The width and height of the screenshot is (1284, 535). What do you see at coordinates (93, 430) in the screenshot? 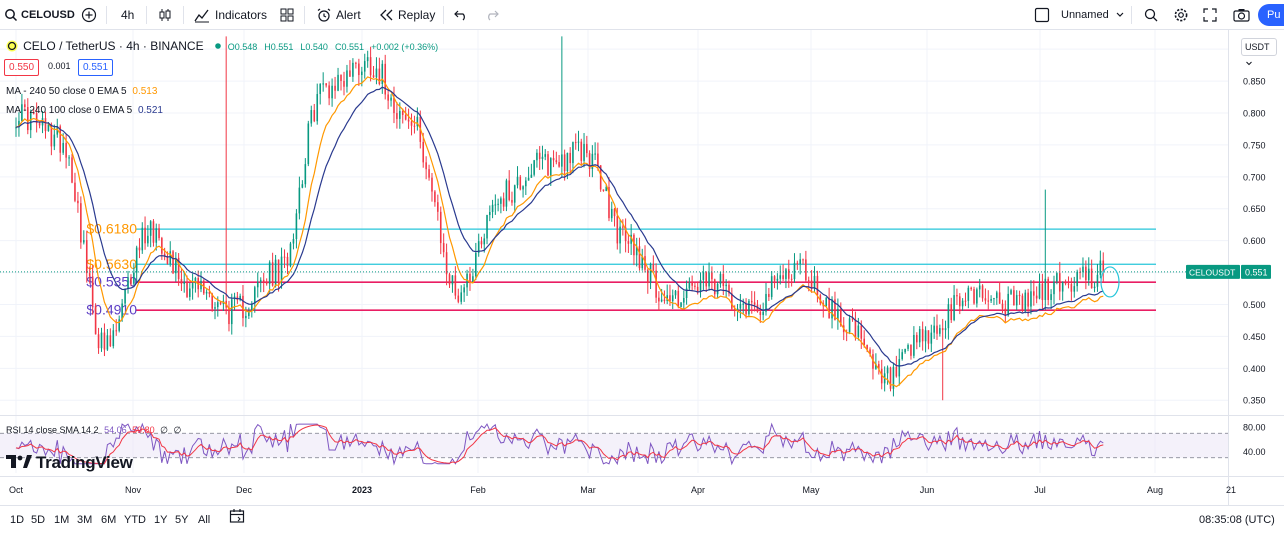
I see `rsi-legend: RSI 14 close SMA 14 2 54.06 59.80 ∅ ∅` at bounding box center [93, 430].